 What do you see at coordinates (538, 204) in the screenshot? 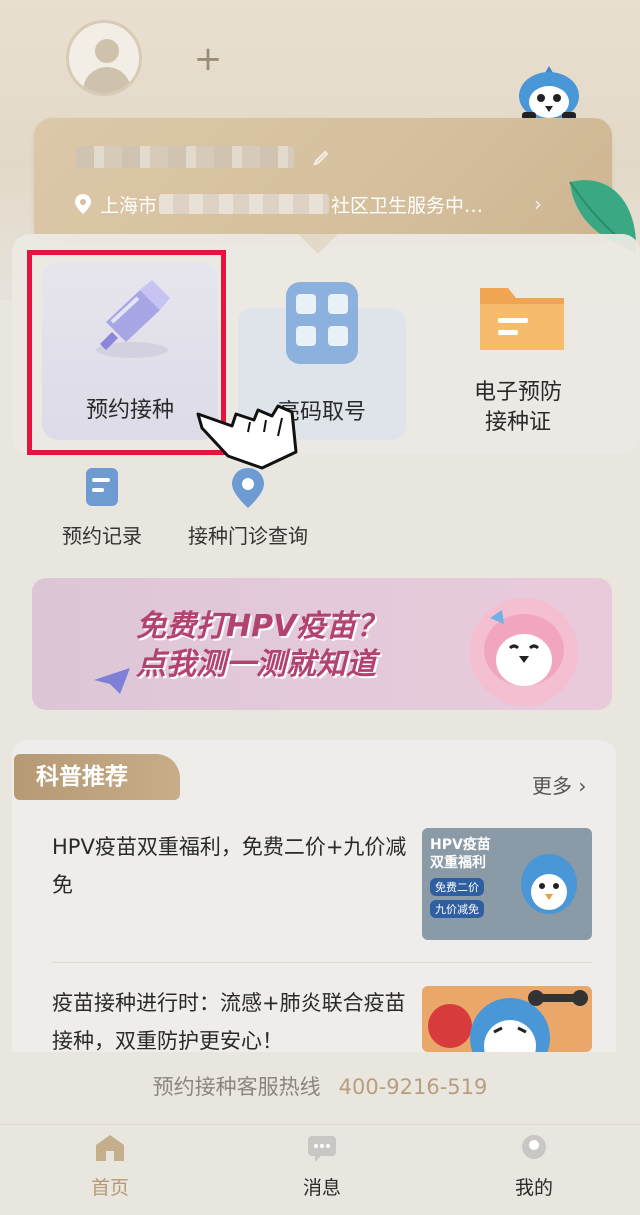
I see `chevron-right-icon: ›` at bounding box center [538, 204].